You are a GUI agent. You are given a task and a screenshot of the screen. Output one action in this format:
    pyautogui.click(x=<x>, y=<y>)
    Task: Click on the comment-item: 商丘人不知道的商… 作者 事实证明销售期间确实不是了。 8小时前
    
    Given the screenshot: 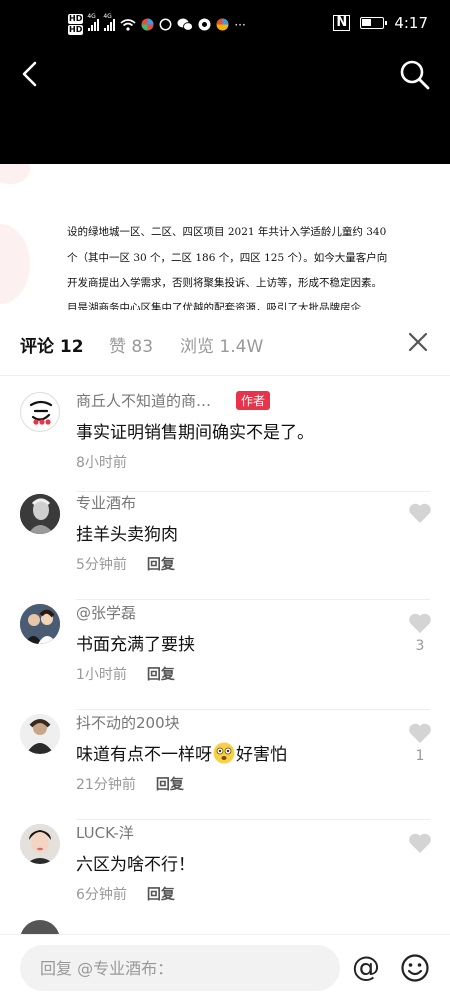 What is the action you would take?
    pyautogui.click(x=225, y=441)
    